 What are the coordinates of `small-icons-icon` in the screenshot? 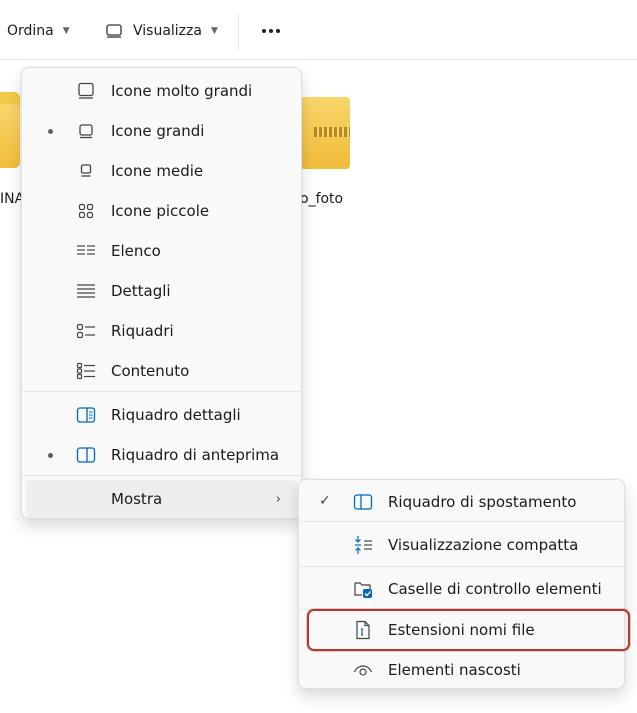 It's located at (86, 211).